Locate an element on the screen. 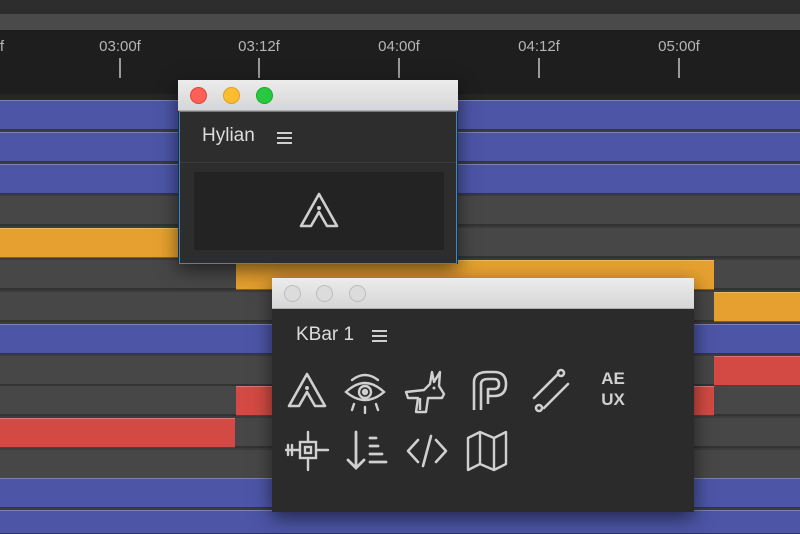  work-area-bar is located at coordinates (400, 22).